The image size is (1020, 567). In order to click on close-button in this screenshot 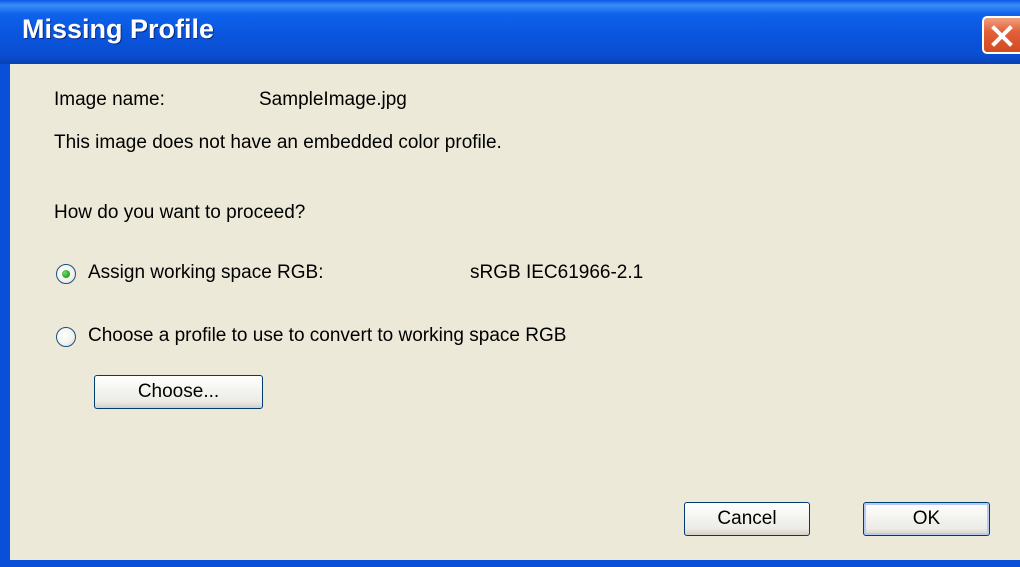, I will do `click(1001, 35)`.